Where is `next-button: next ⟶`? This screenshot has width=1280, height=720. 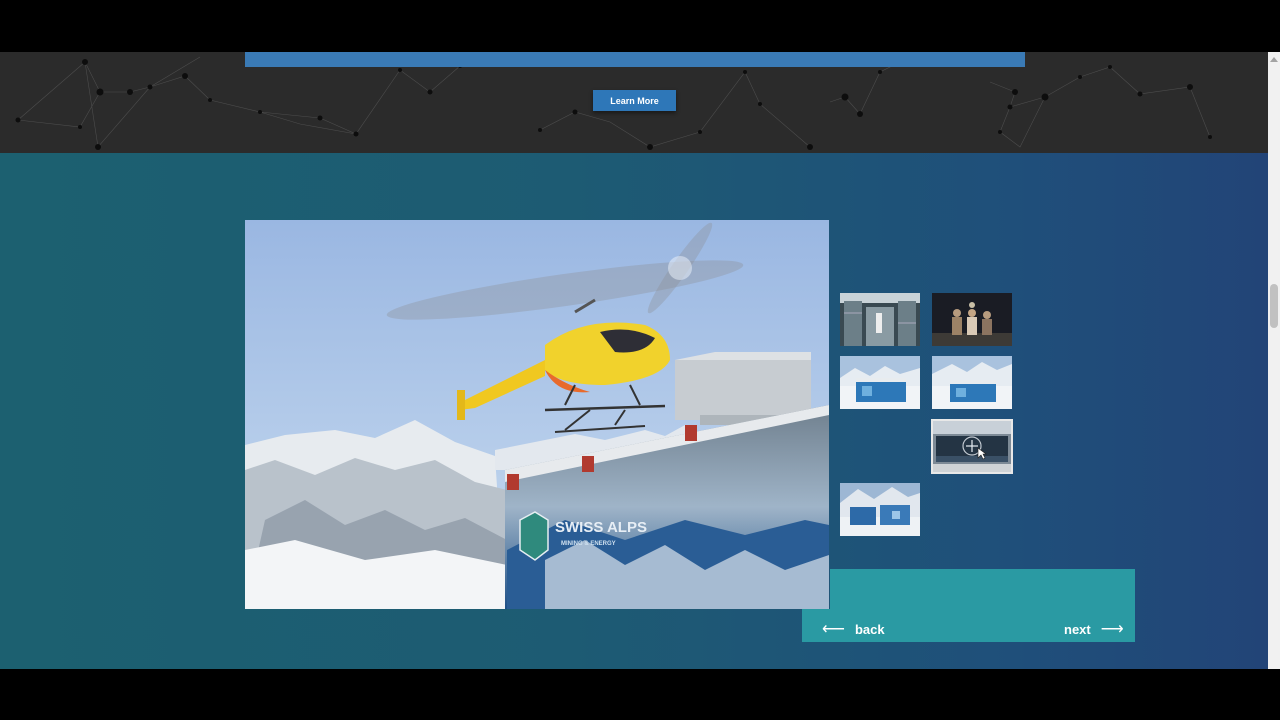 next-button: next ⟶ is located at coordinates (1094, 629).